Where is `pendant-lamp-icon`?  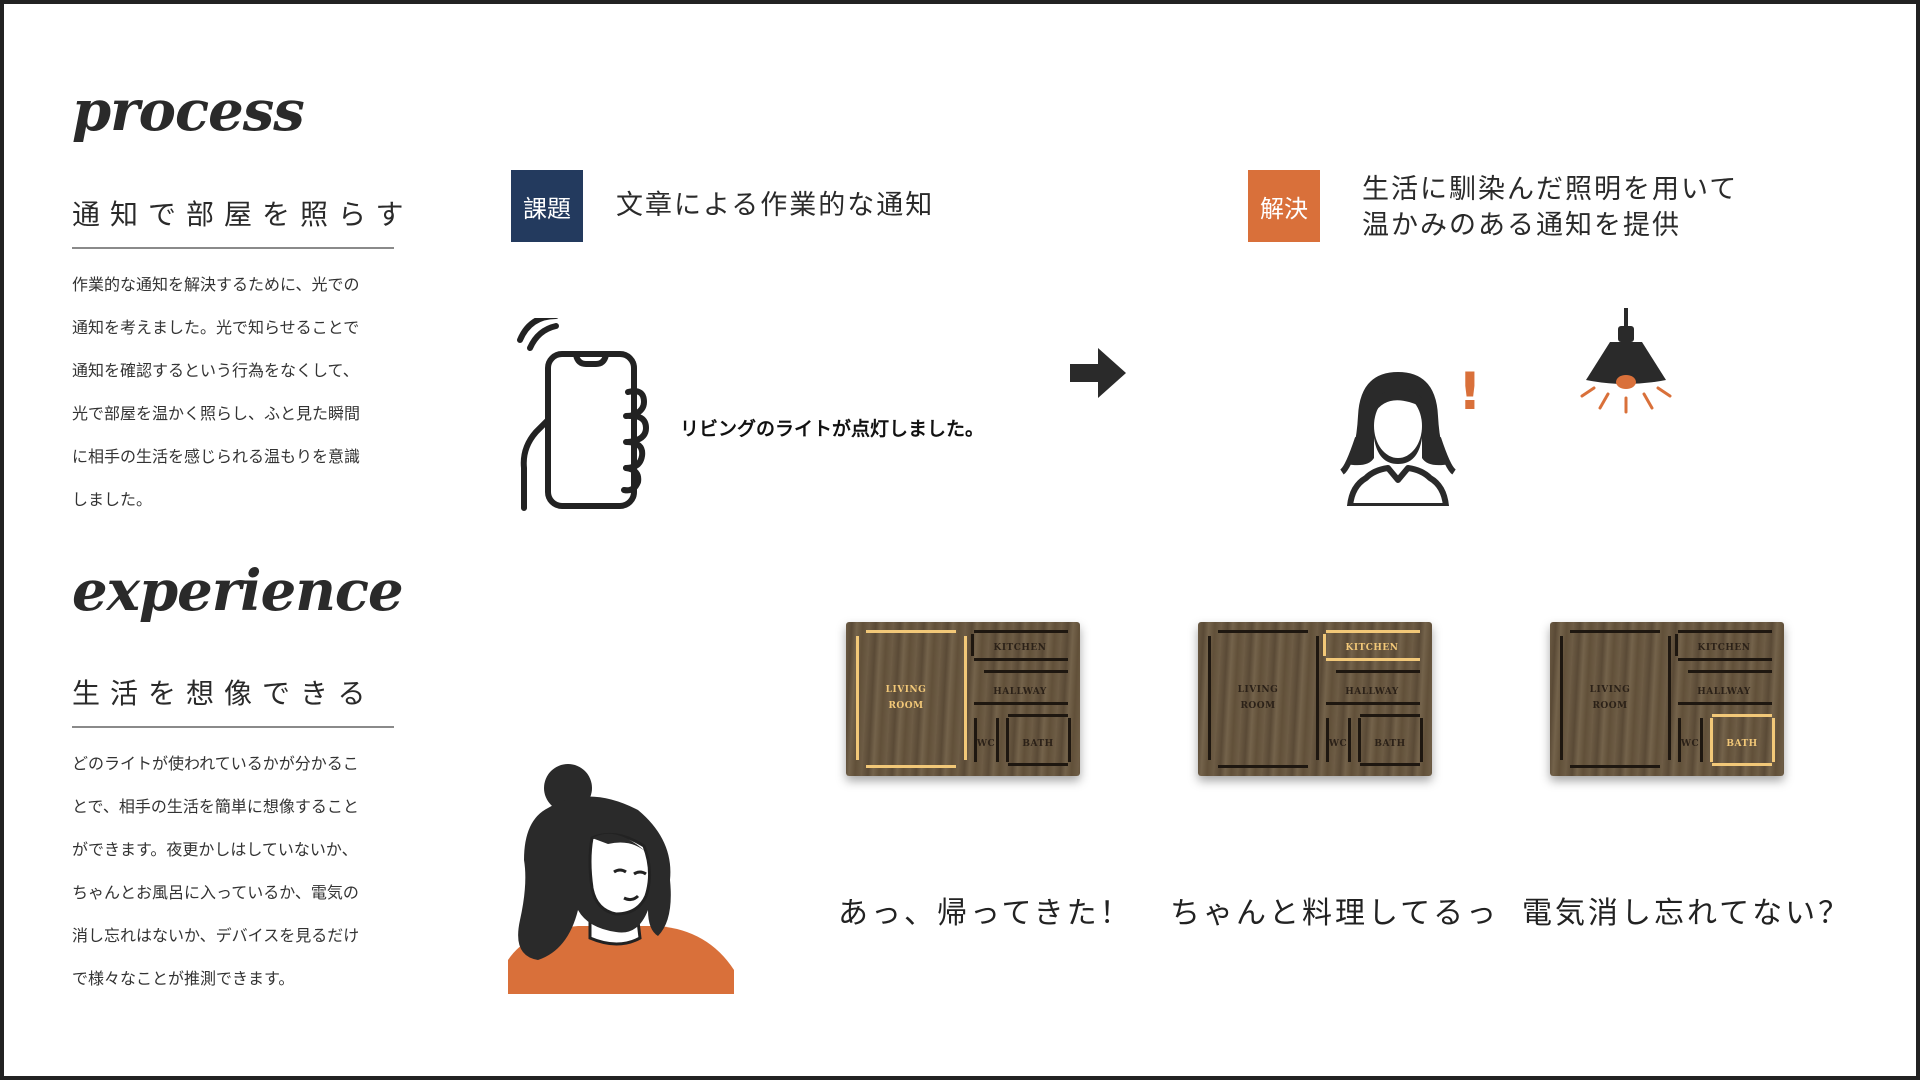
pendant-lamp-icon is located at coordinates (1626, 361).